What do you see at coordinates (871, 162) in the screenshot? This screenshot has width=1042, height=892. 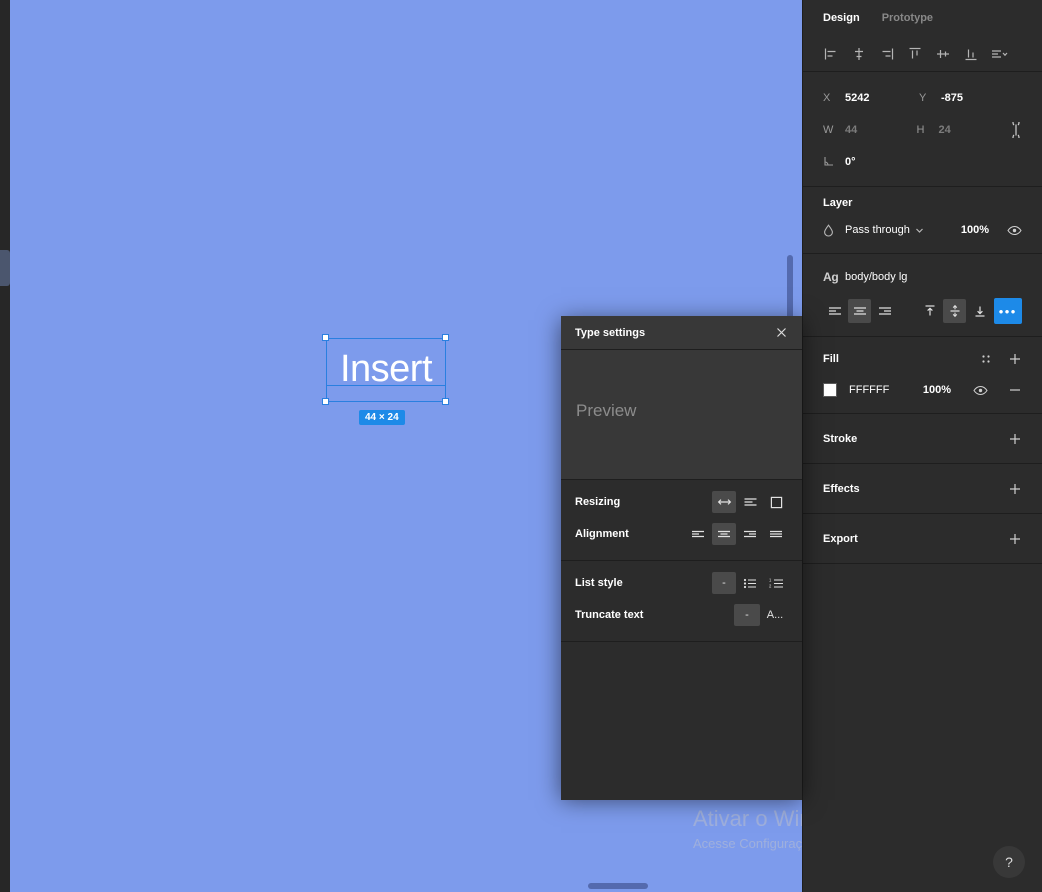 I see `rotation-field: 0°` at bounding box center [871, 162].